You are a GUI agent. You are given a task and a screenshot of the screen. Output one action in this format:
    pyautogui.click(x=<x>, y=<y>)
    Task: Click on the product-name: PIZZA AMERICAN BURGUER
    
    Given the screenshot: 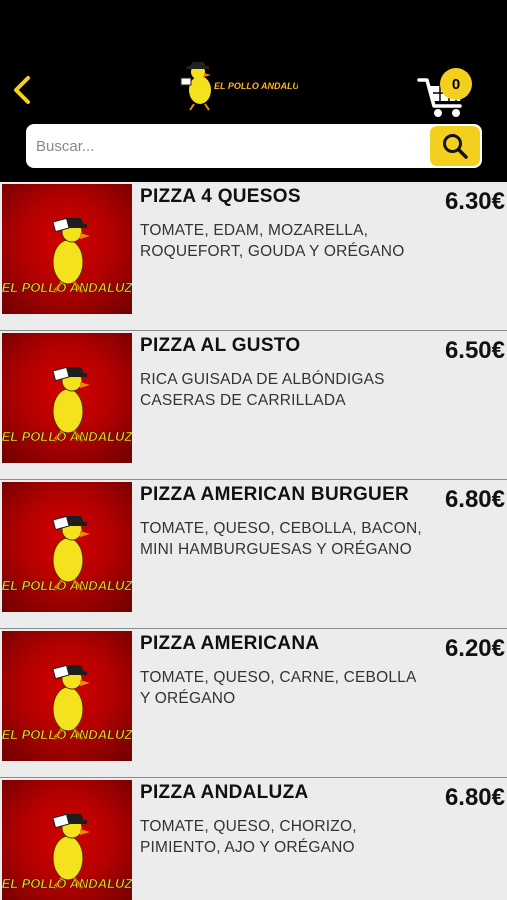 What is the action you would take?
    pyautogui.click(x=275, y=494)
    